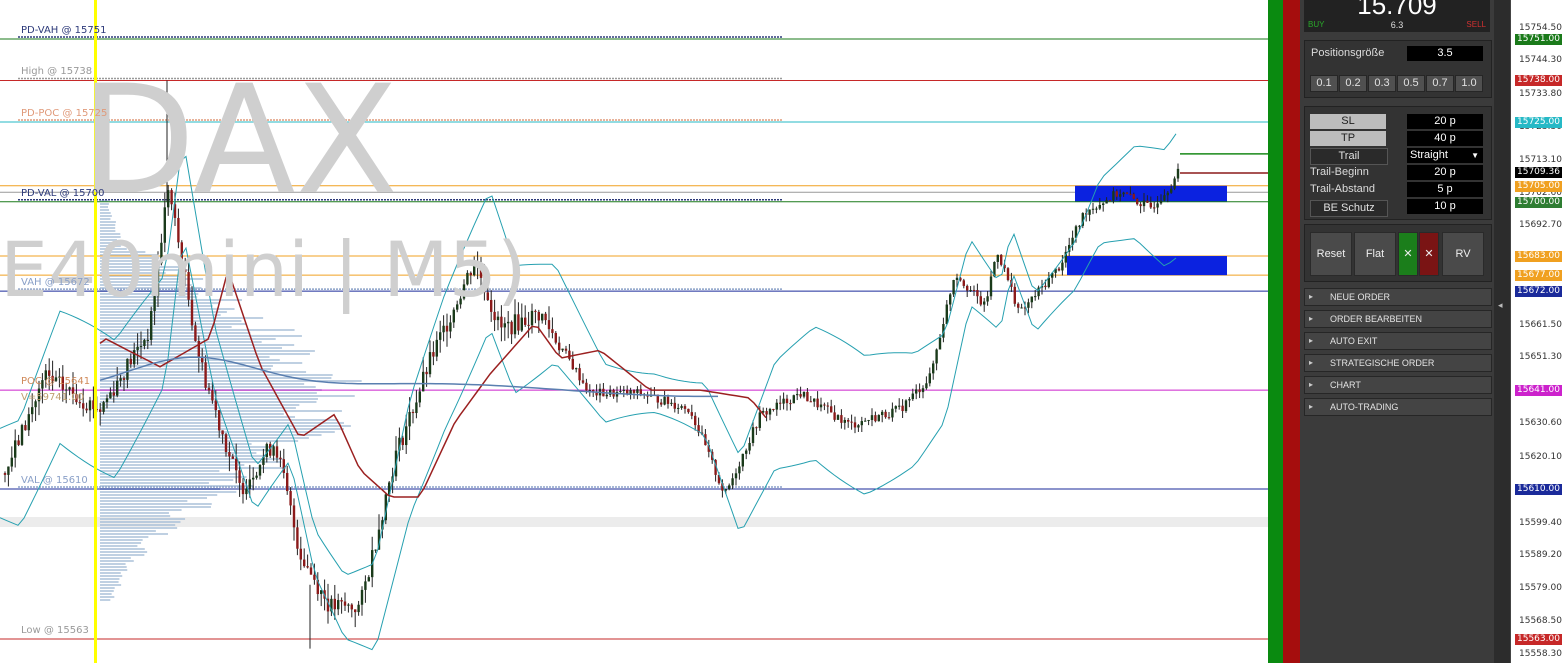 The height and width of the screenshot is (663, 1562). What do you see at coordinates (1398, 363) in the screenshot?
I see `menu-strategische-order: ▸ STRATEGISCHE ORDER` at bounding box center [1398, 363].